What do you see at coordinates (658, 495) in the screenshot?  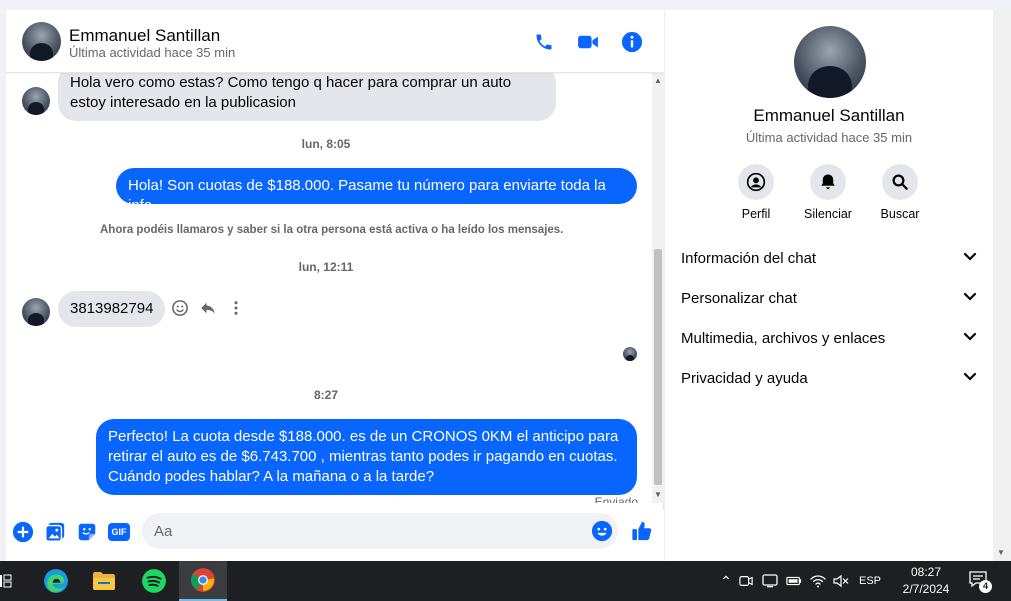 I see `scroll-down-icon: ▼` at bounding box center [658, 495].